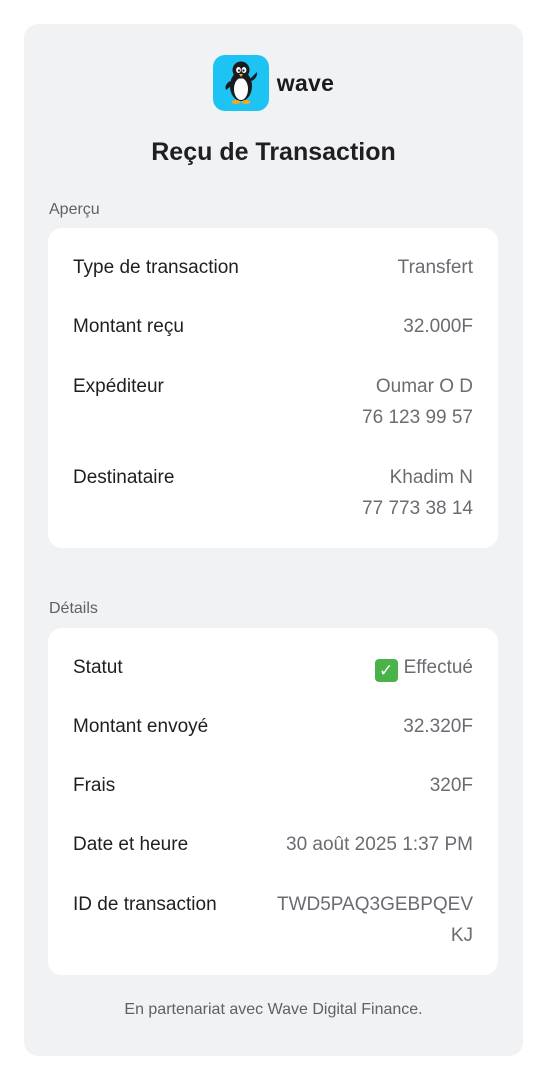  I want to click on row-key: Type de transaction, so click(156, 267).